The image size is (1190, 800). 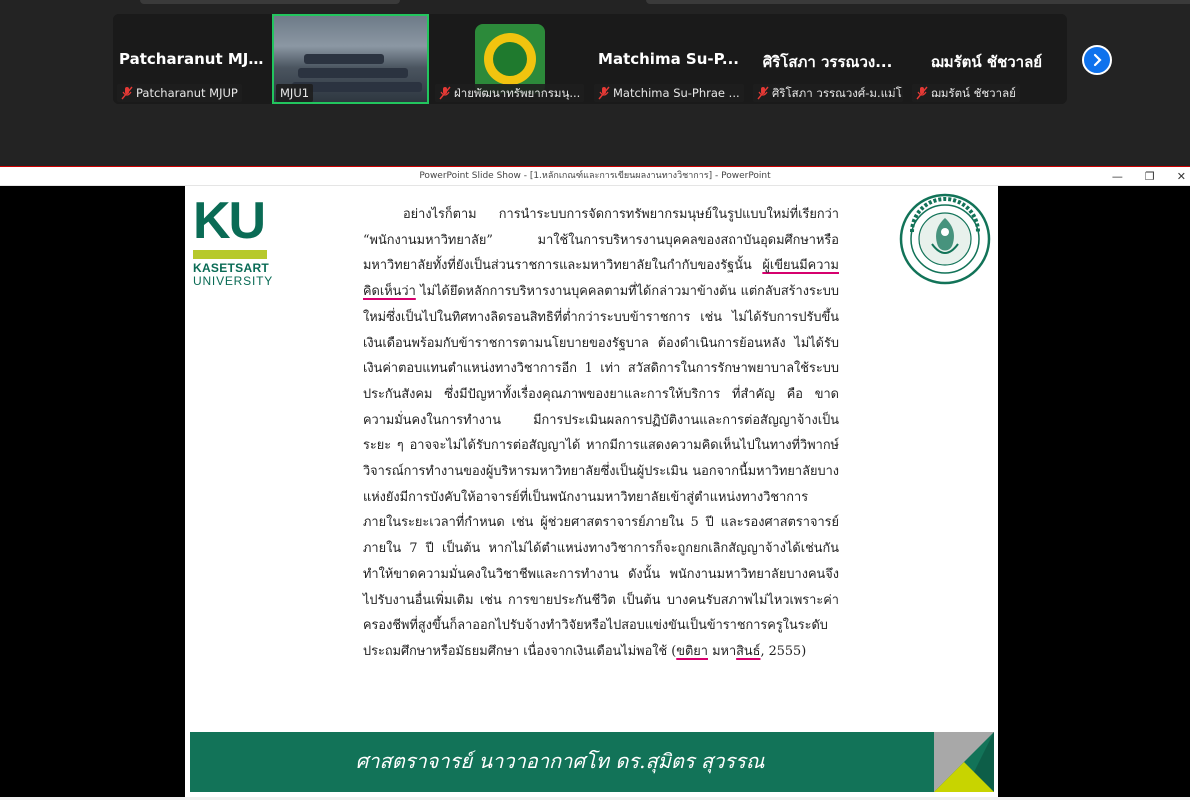 What do you see at coordinates (1150, 176) in the screenshot?
I see `restore-button: ❐` at bounding box center [1150, 176].